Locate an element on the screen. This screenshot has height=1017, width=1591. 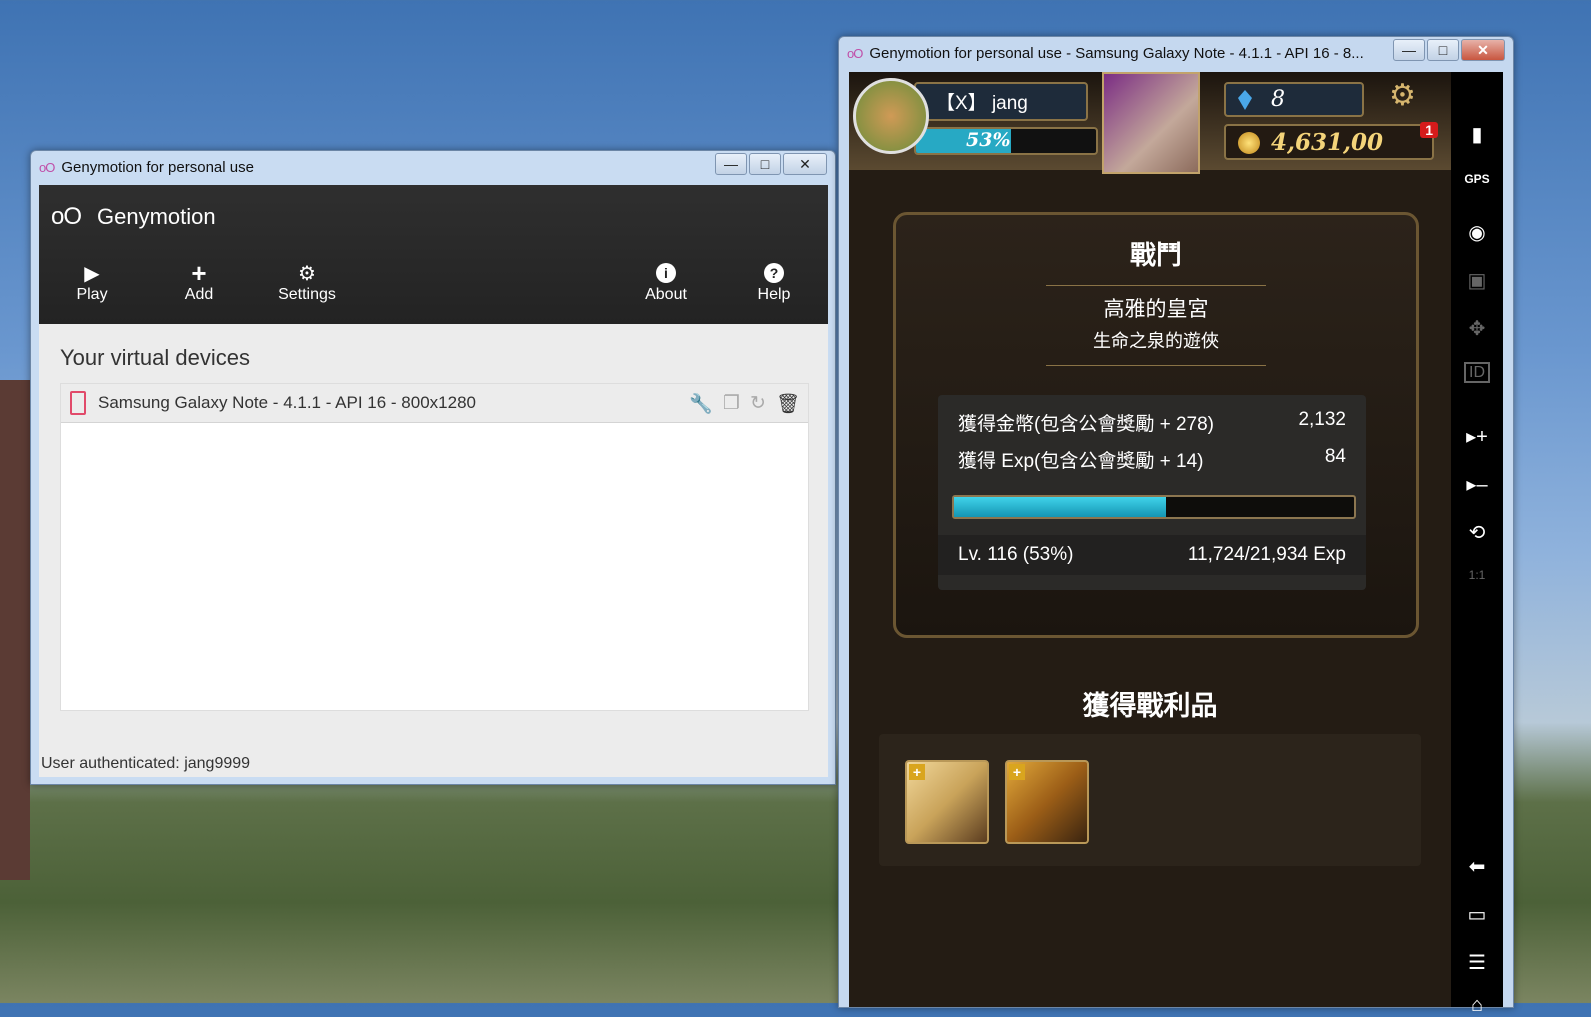
play-button: ▶ Play is located at coordinates (92, 282).